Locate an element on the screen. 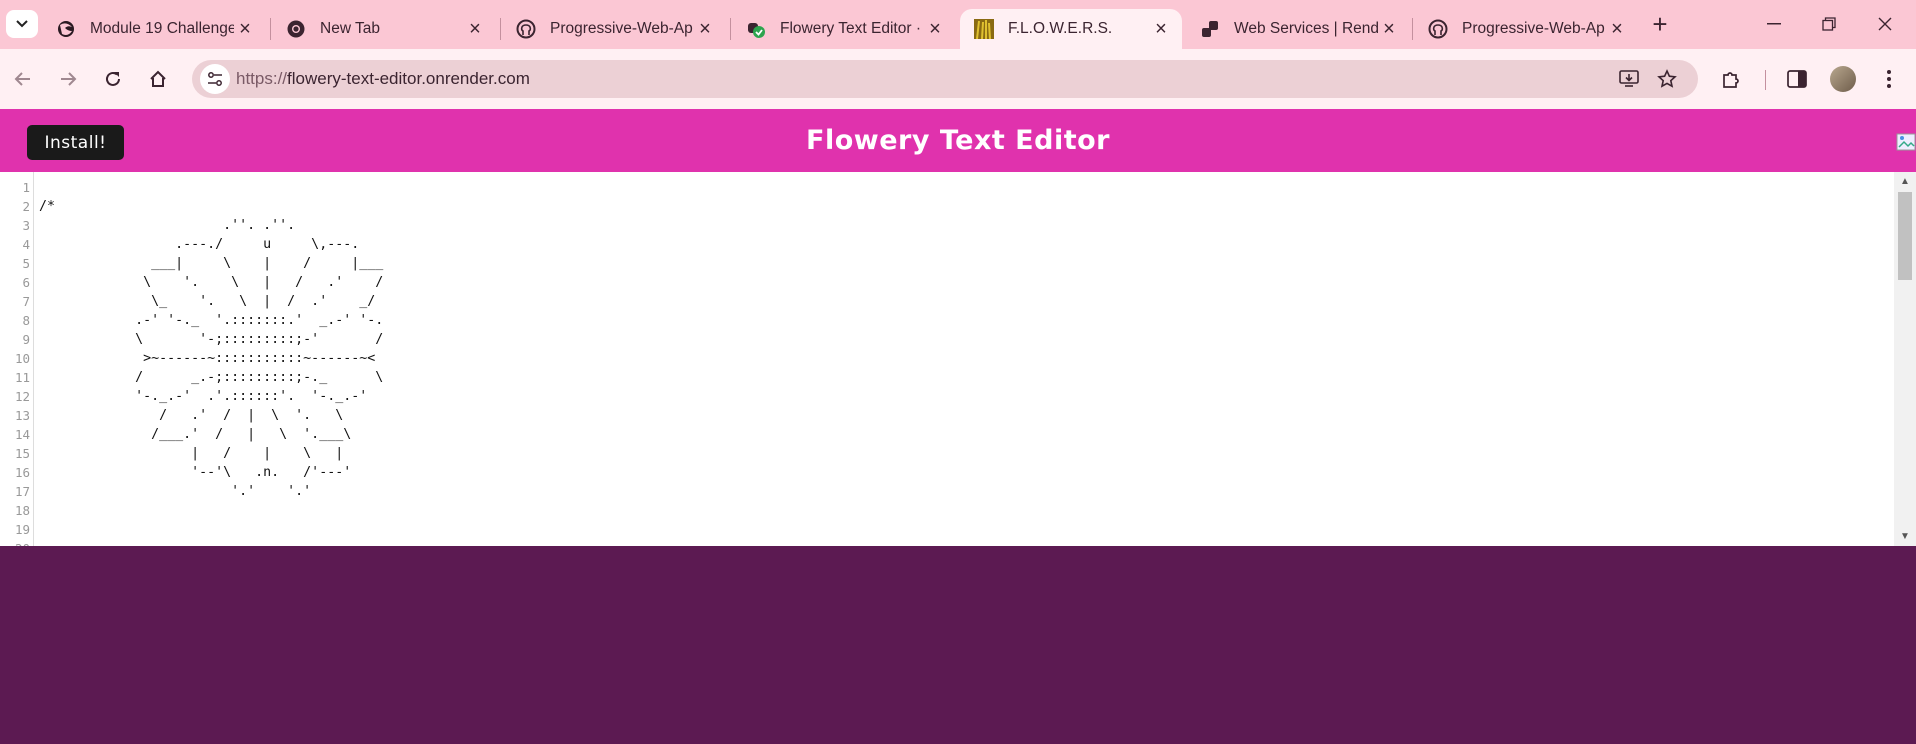 The image size is (1916, 744). tab-title: Module 19 Challenge is located at coordinates (162, 28).